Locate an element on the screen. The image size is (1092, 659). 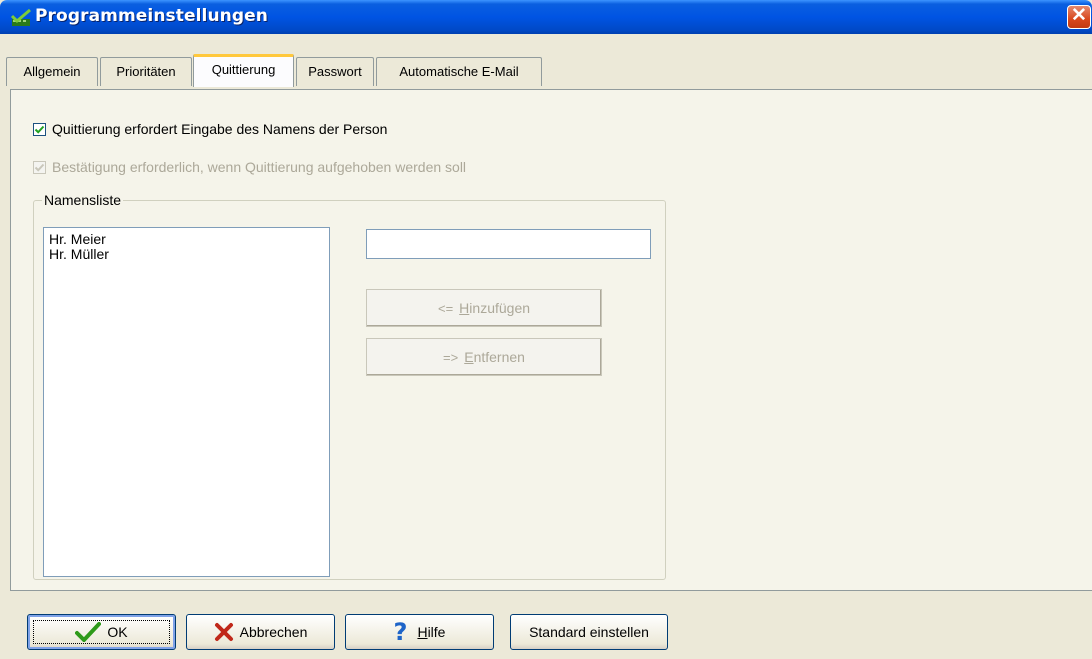
confirm-revoke-checkbox is located at coordinates (39, 167).